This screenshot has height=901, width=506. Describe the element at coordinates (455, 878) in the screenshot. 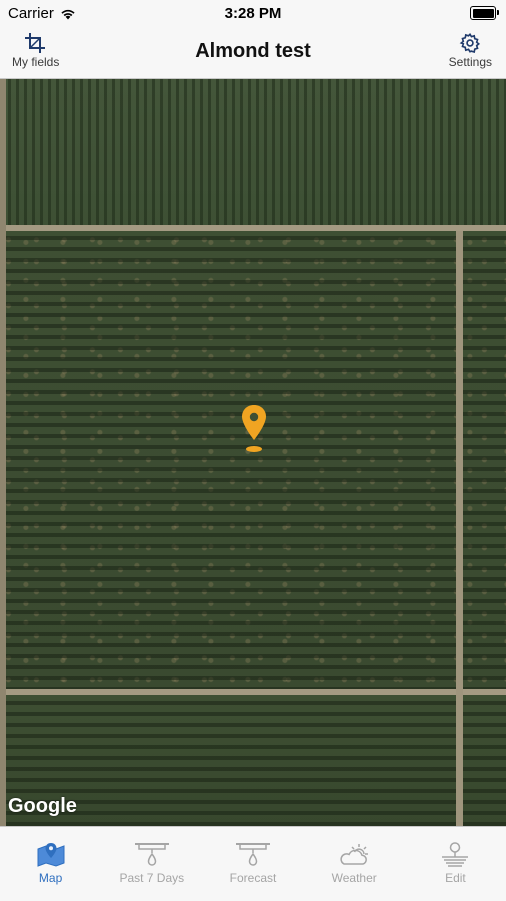

I see `tab-edit-label: Edit` at that location.